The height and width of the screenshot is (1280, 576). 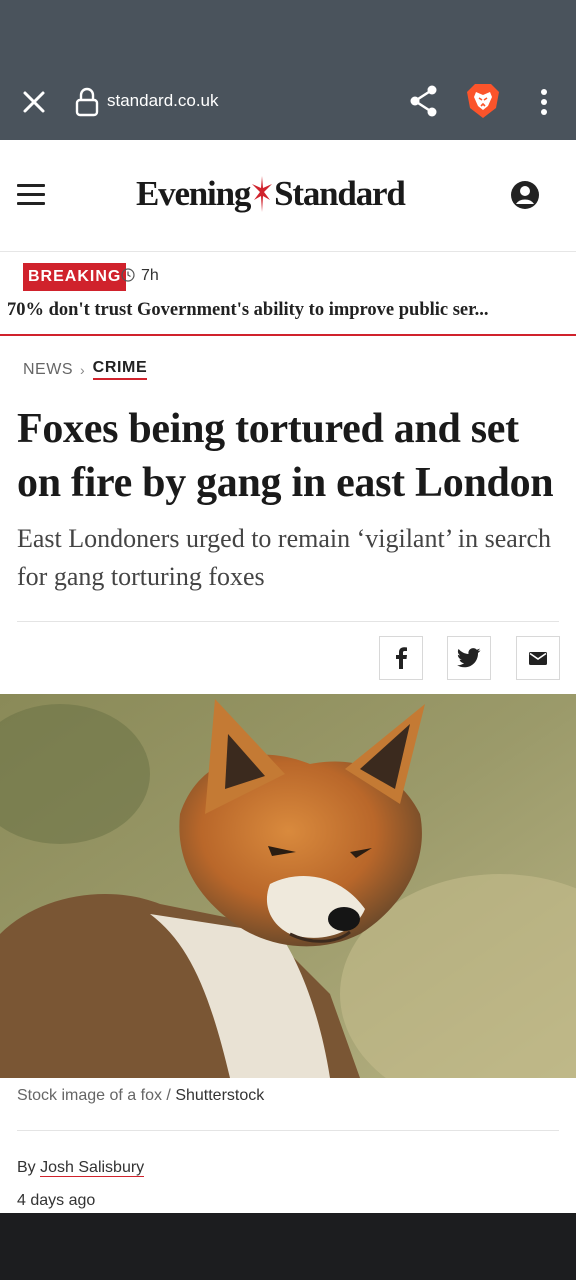 I want to click on url-text: standard.co.uk, so click(x=163, y=101).